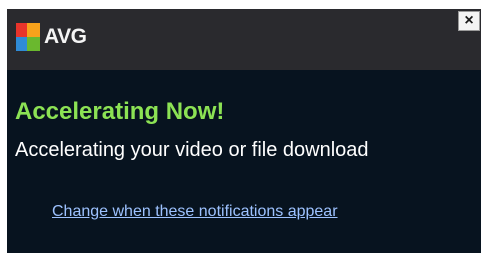 The height and width of the screenshot is (255, 485). I want to click on close-button: ×, so click(469, 21).